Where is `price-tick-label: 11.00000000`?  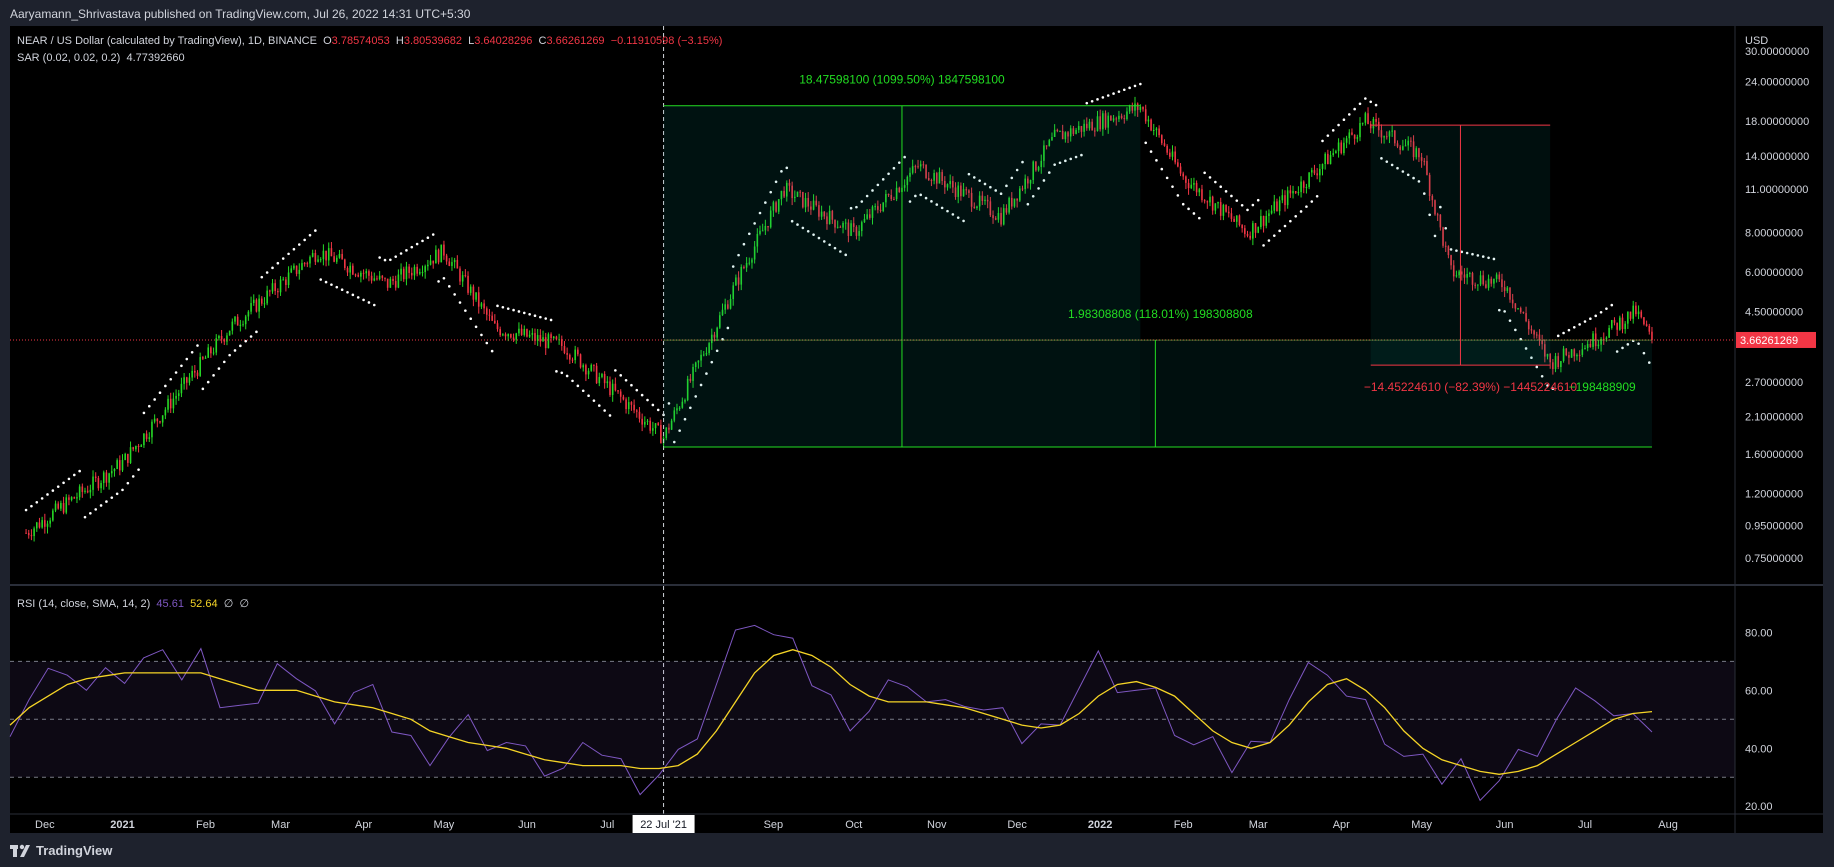
price-tick-label: 11.00000000 is located at coordinates (1776, 190).